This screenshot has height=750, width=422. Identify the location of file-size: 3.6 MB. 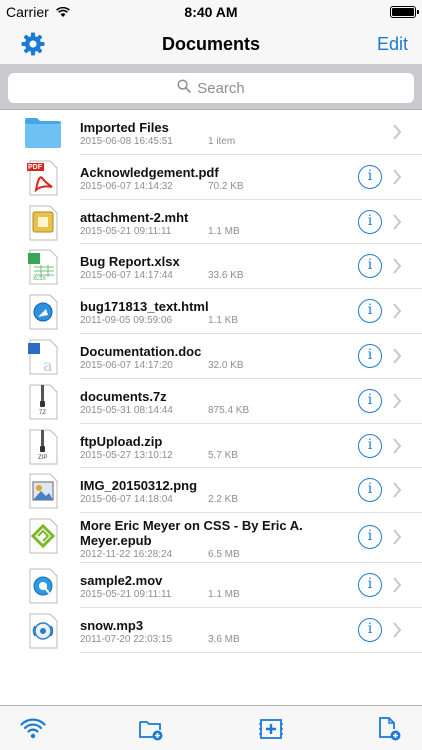
(224, 639).